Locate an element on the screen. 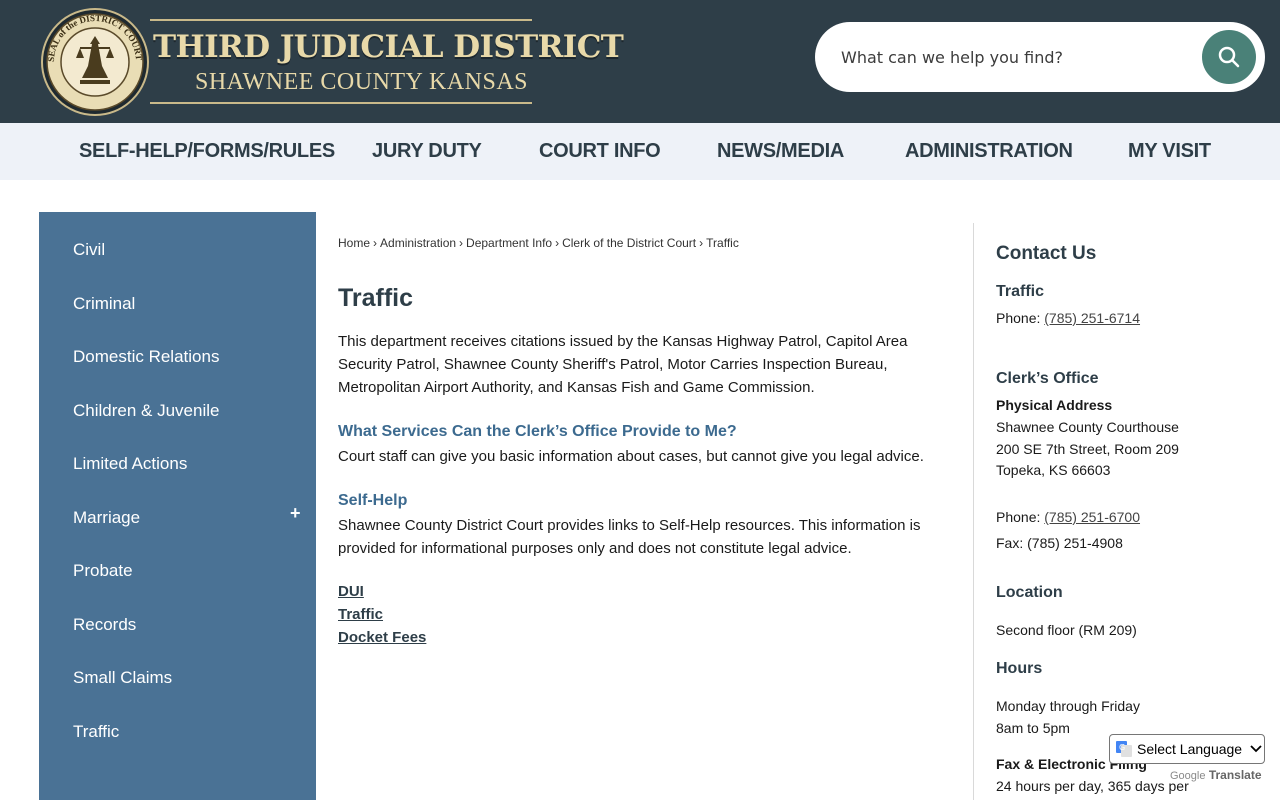 This screenshot has width=1280, height=800. search-button is located at coordinates (1229, 57).